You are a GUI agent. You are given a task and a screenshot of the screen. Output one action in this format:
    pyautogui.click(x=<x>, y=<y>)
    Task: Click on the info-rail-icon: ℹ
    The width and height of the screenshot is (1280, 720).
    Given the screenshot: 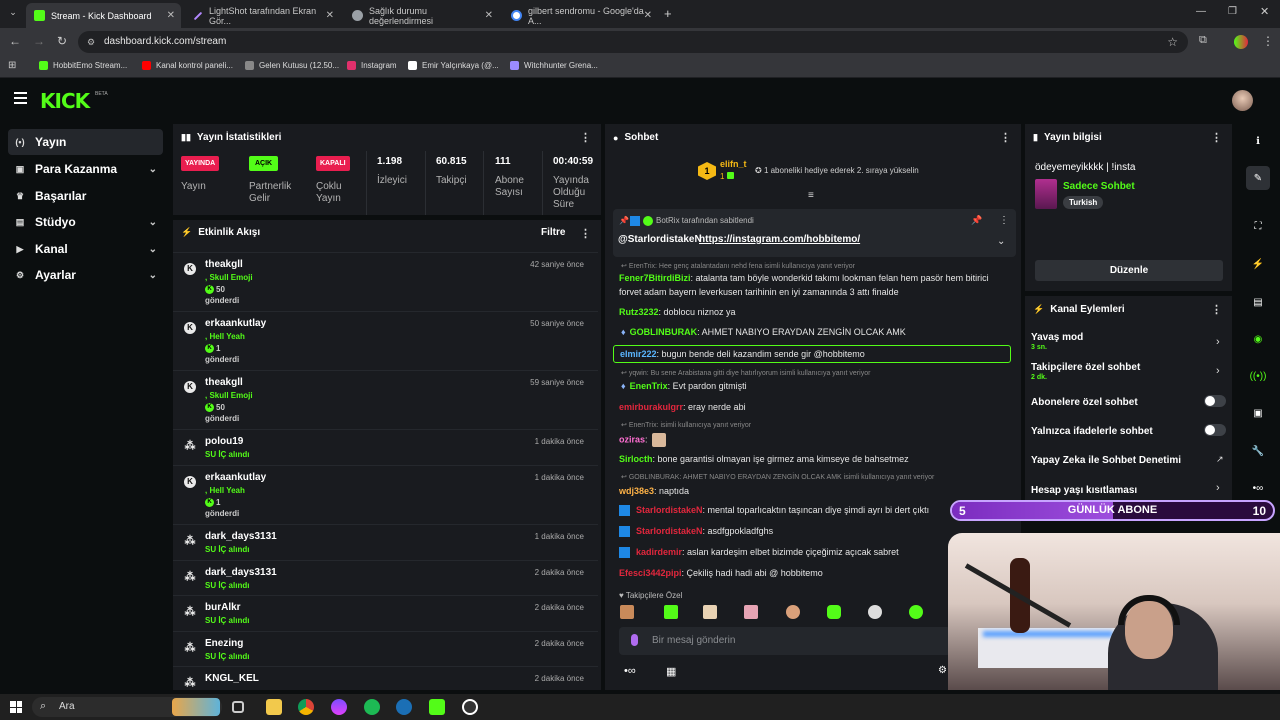 What is the action you would take?
    pyautogui.click(x=1258, y=141)
    